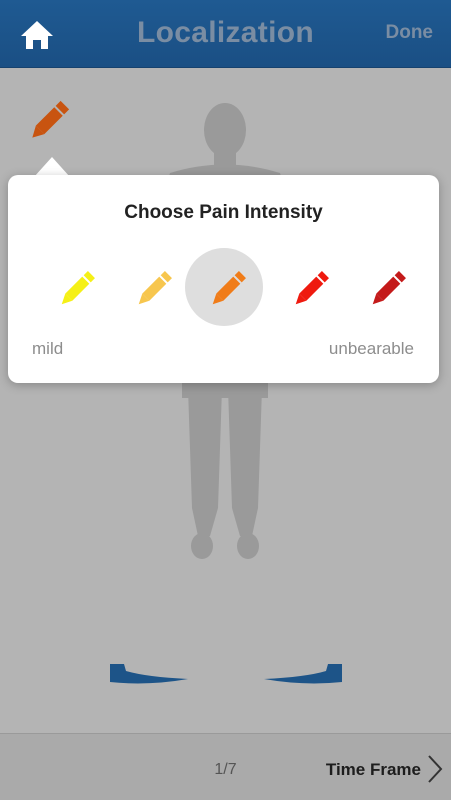 Image resolution: width=451 pixels, height=800 pixels. What do you see at coordinates (373, 769) in the screenshot?
I see `time-frame-label: Time Frame` at bounding box center [373, 769].